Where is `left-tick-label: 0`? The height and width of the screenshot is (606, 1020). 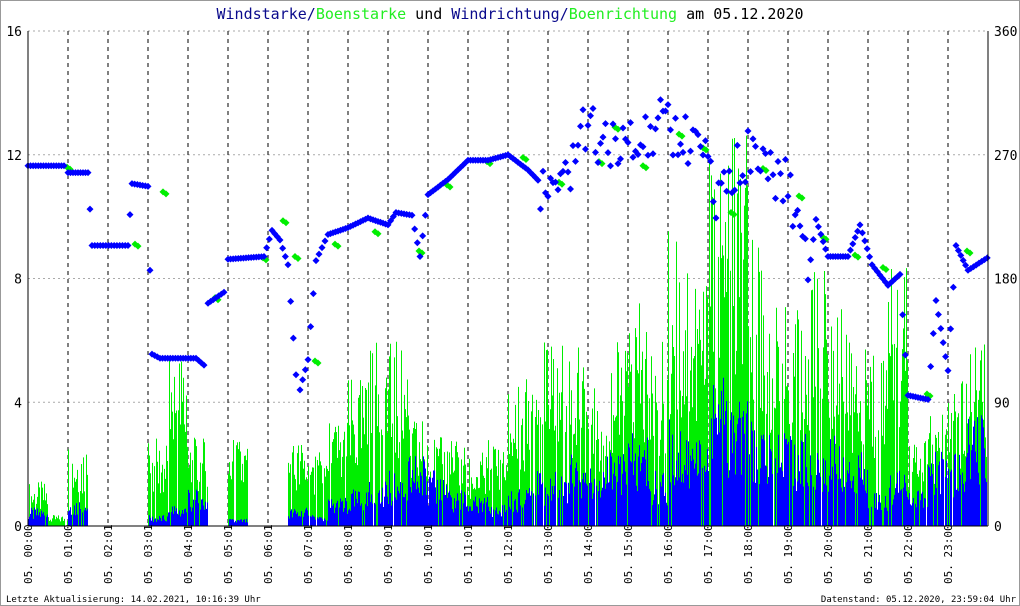 left-tick-label: 0 is located at coordinates (18, 527).